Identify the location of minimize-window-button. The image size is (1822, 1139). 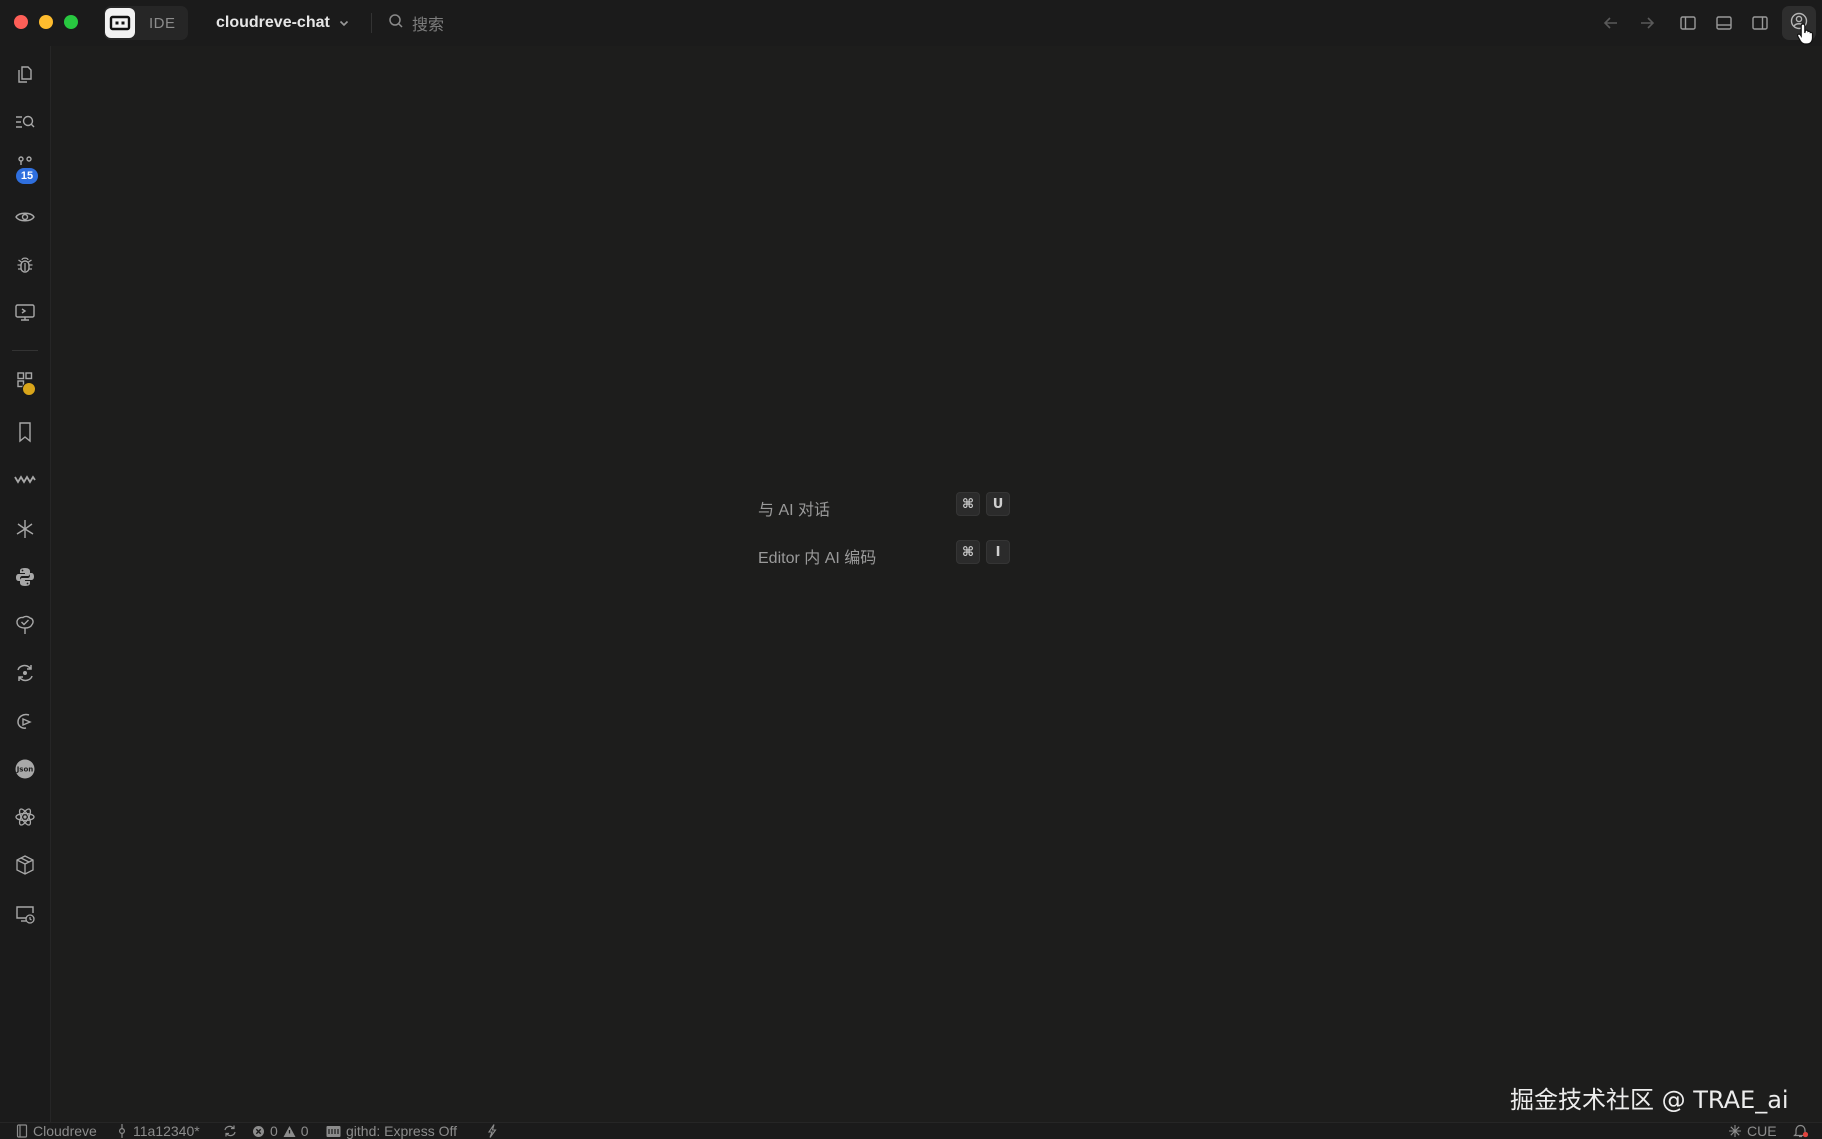
(46, 22).